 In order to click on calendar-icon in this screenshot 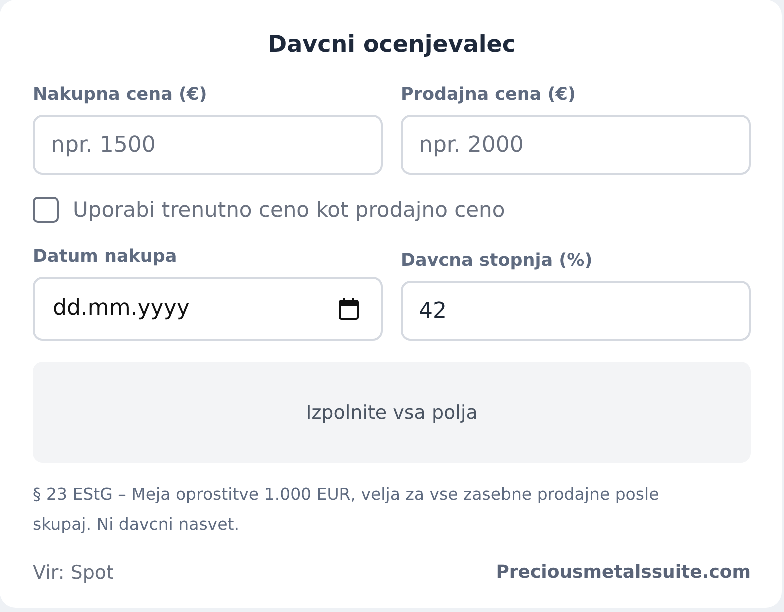, I will do `click(349, 309)`.